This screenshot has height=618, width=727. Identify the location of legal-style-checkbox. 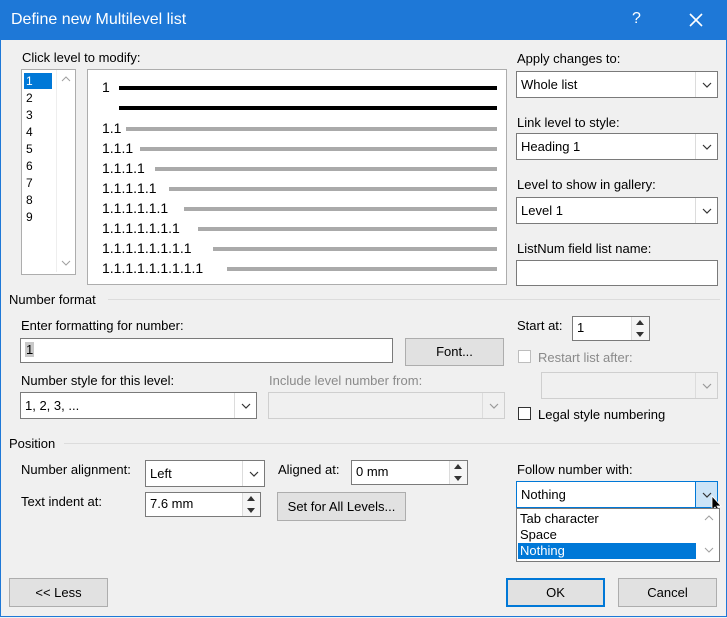
(524, 413).